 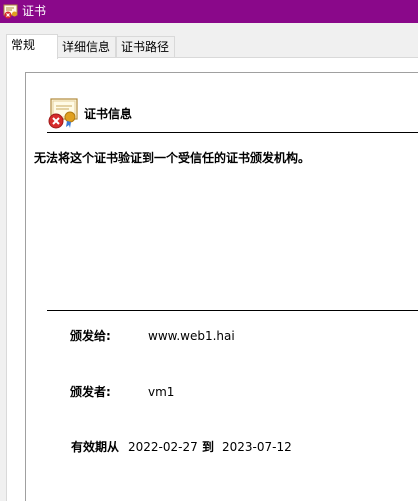 I want to click on validity-label: 有效期从, so click(x=95, y=447).